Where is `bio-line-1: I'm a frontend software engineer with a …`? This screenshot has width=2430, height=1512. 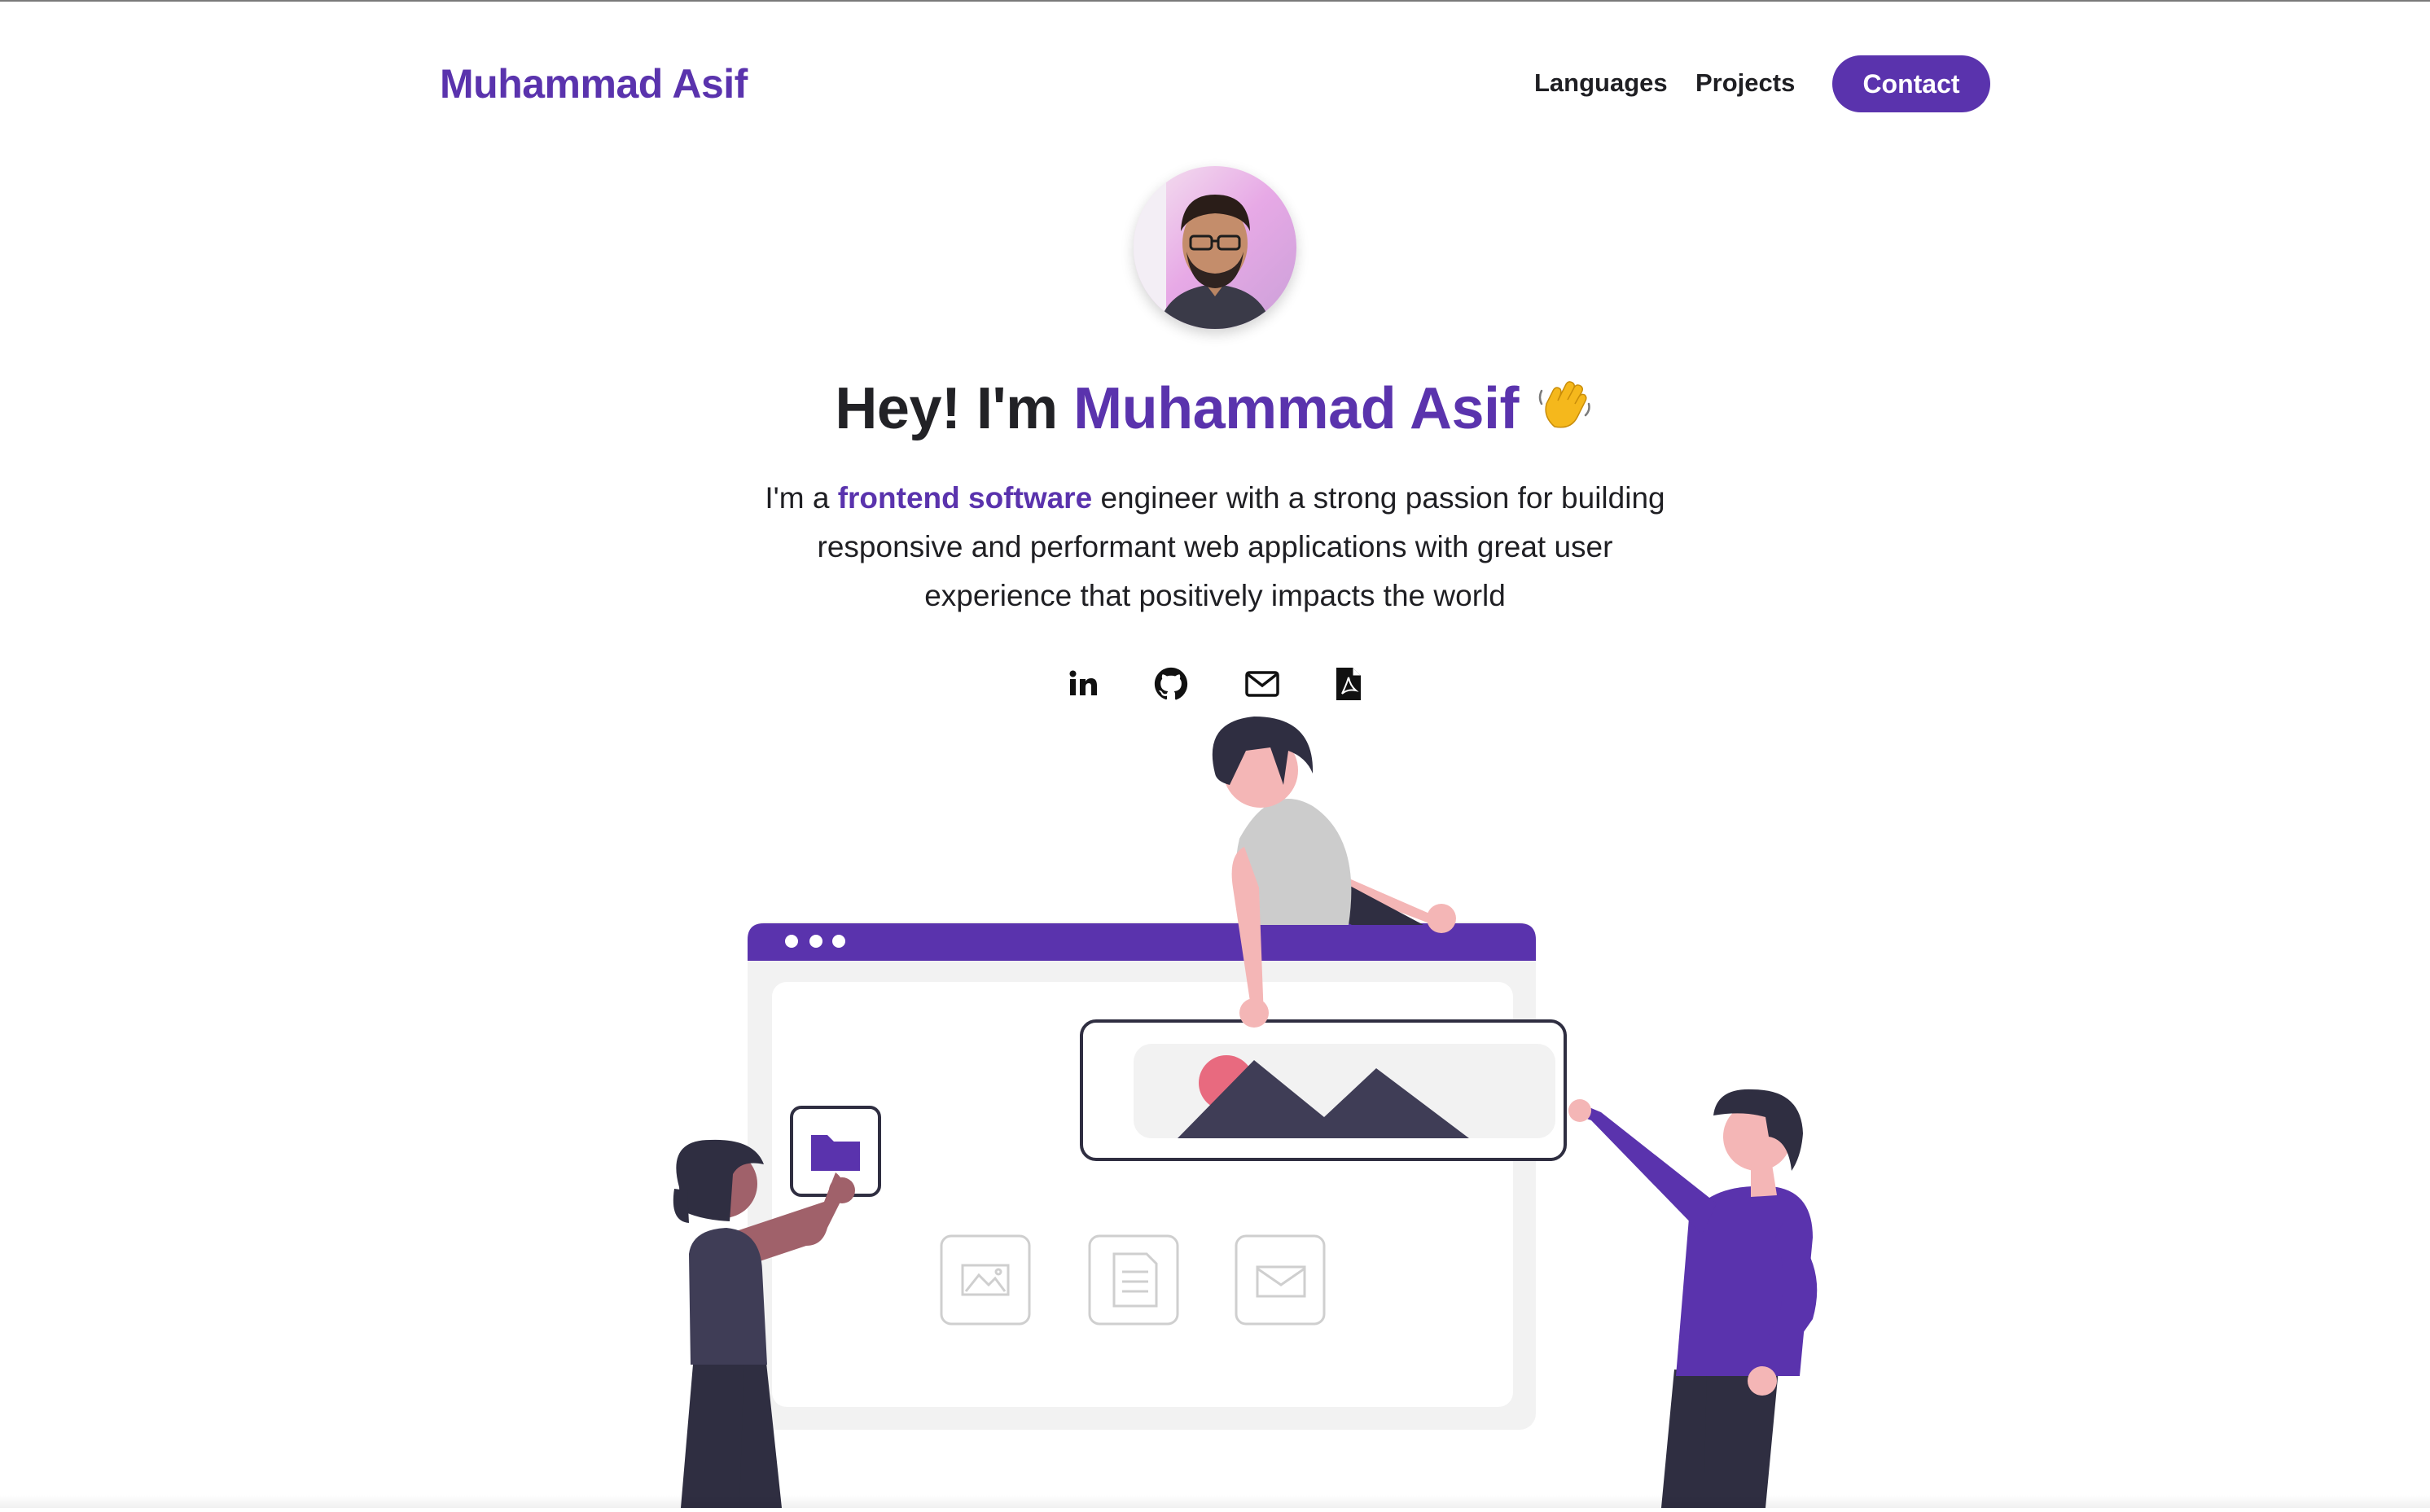 bio-line-1: I'm a frontend software engineer with a … is located at coordinates (1215, 499).